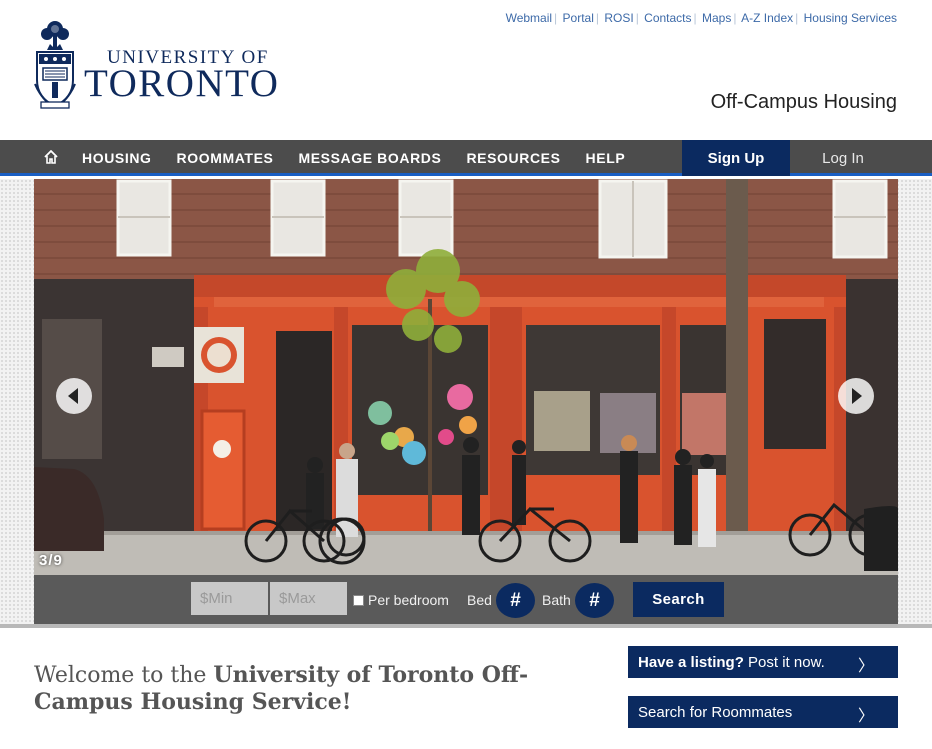  I want to click on utility-link-webmail: Webmail, so click(529, 18).